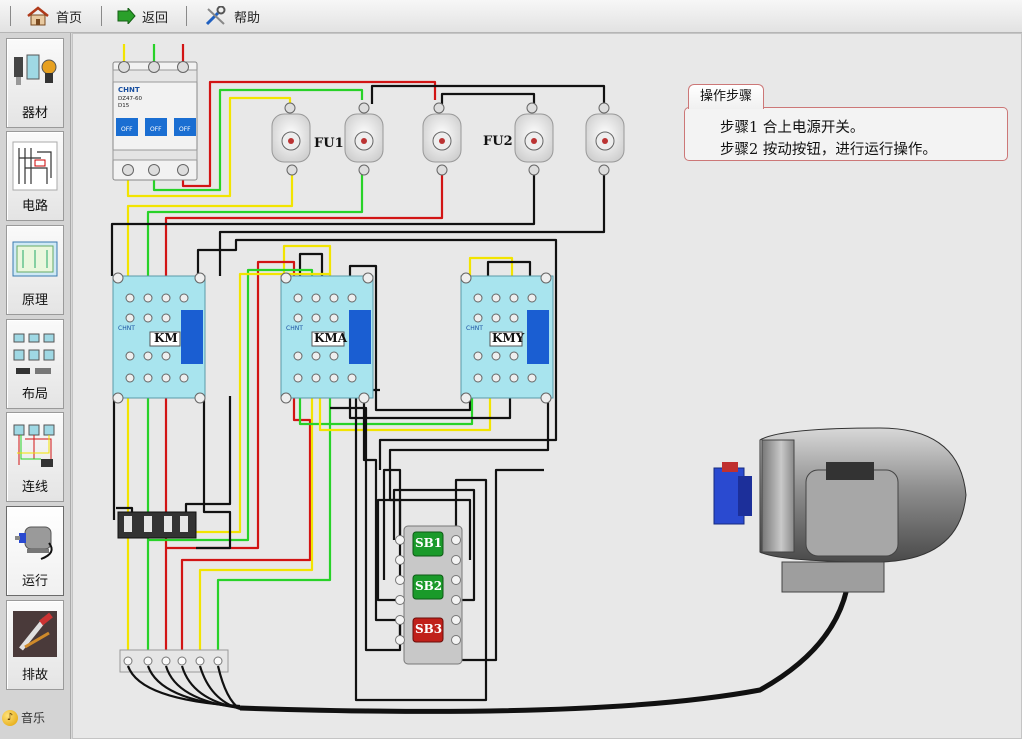  Describe the element at coordinates (69, 18) in the screenshot. I see `home-label: 首页` at that location.